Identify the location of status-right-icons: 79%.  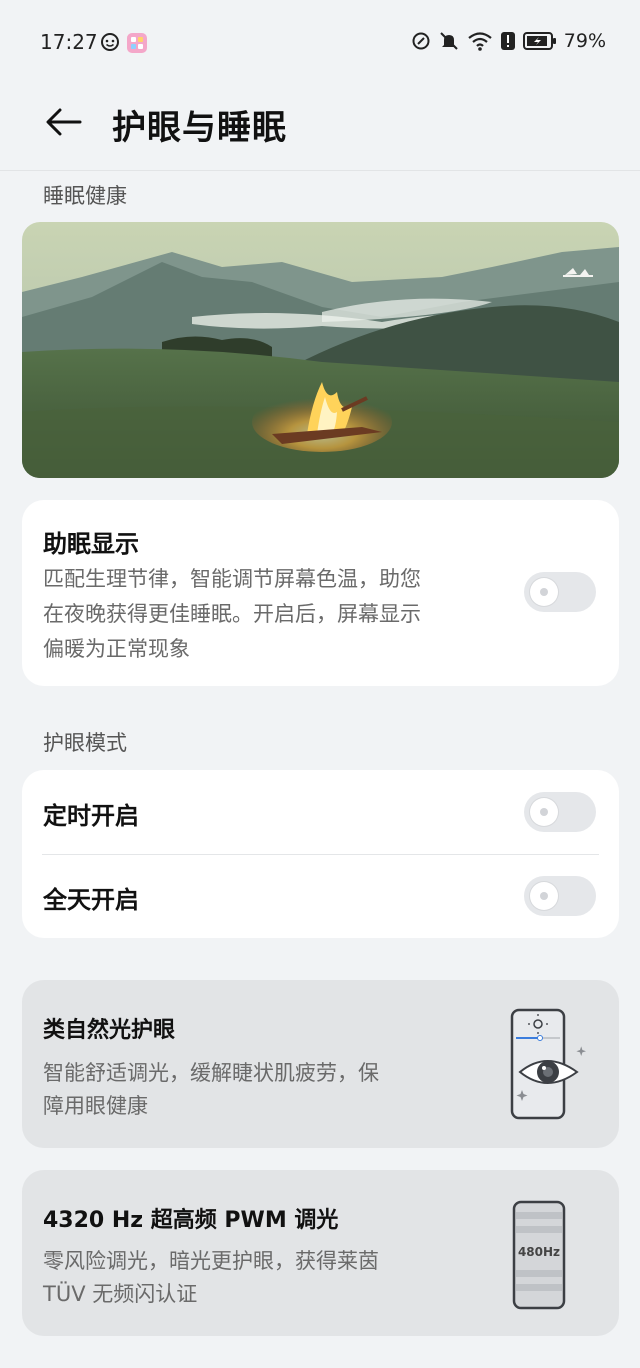
(508, 41).